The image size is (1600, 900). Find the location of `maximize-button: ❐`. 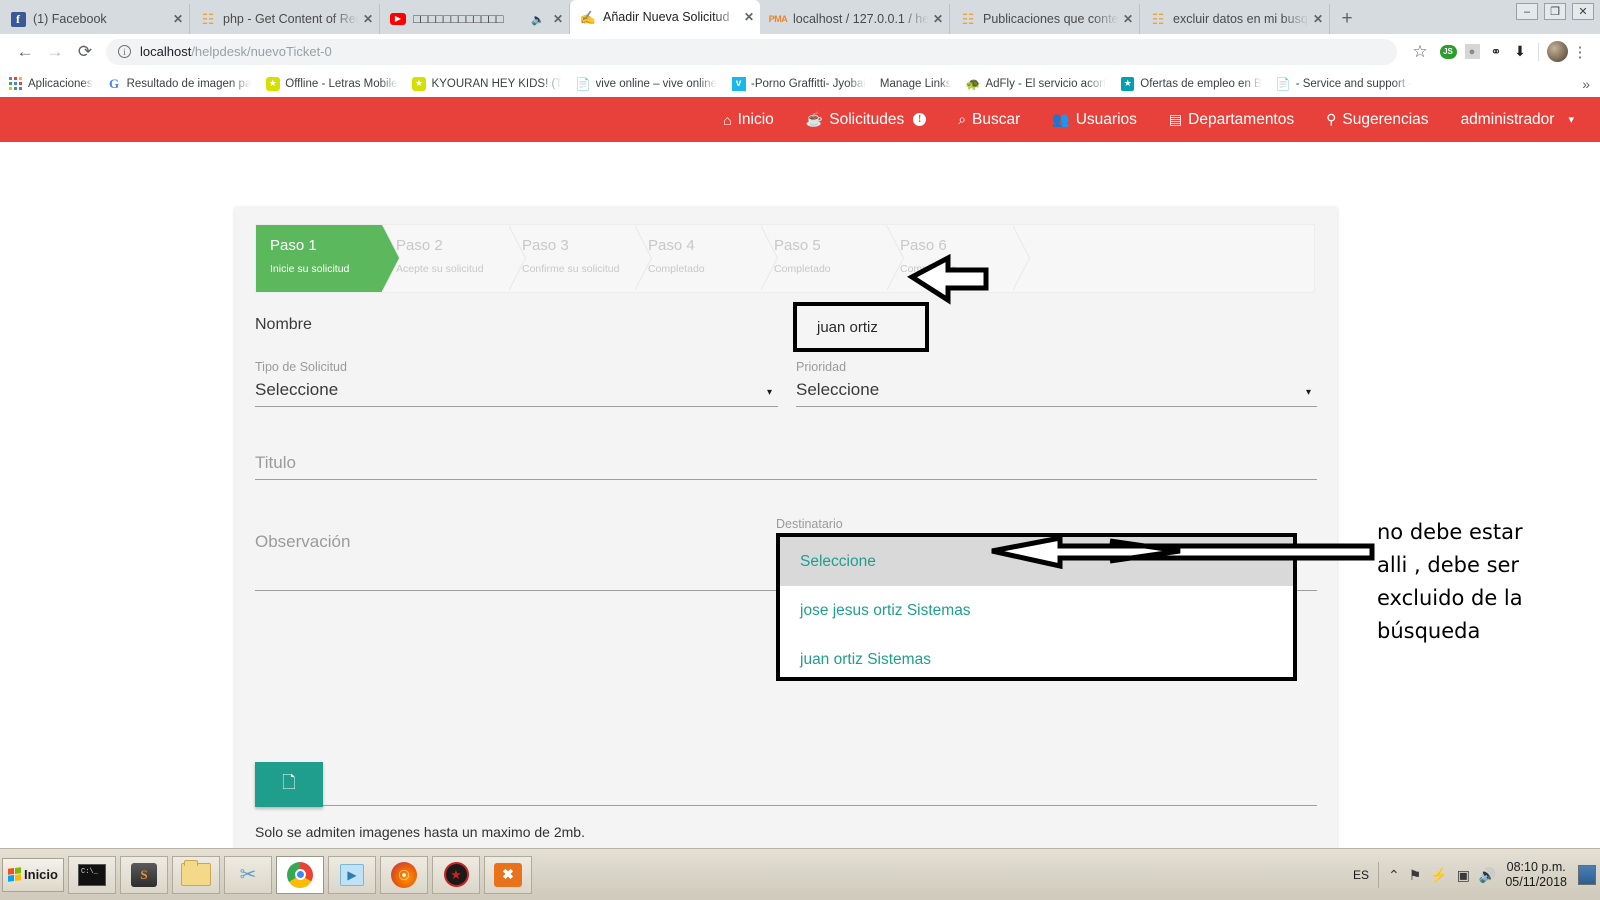

maximize-button: ❐ is located at coordinates (1555, 11).